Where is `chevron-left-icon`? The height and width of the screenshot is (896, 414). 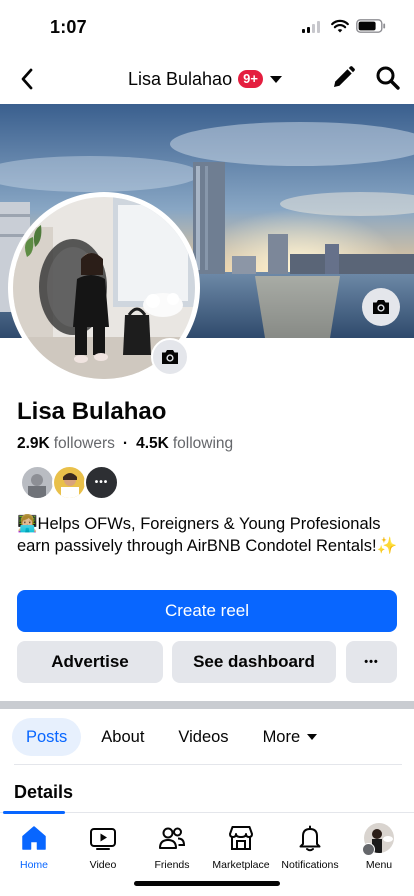
chevron-left-icon is located at coordinates (27, 79).